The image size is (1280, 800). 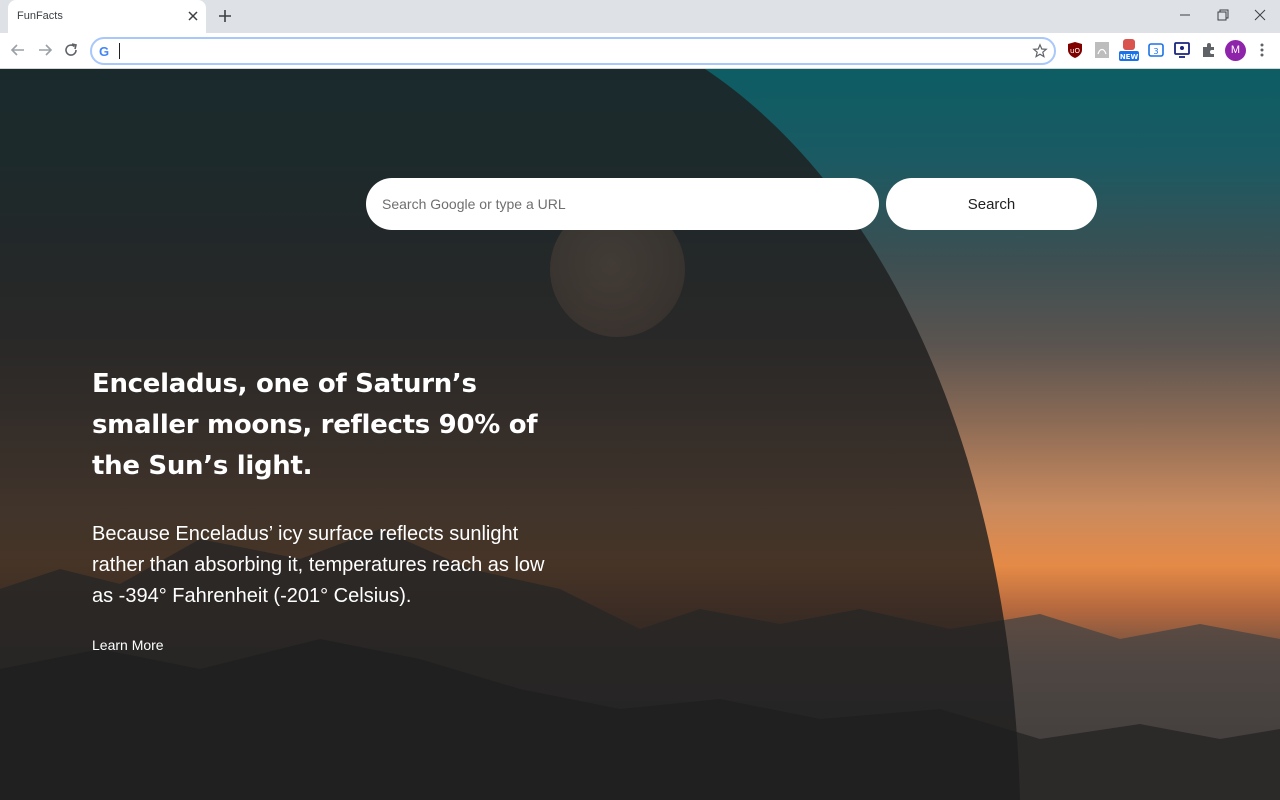 I want to click on more-menu-icon, so click(x=1262, y=50).